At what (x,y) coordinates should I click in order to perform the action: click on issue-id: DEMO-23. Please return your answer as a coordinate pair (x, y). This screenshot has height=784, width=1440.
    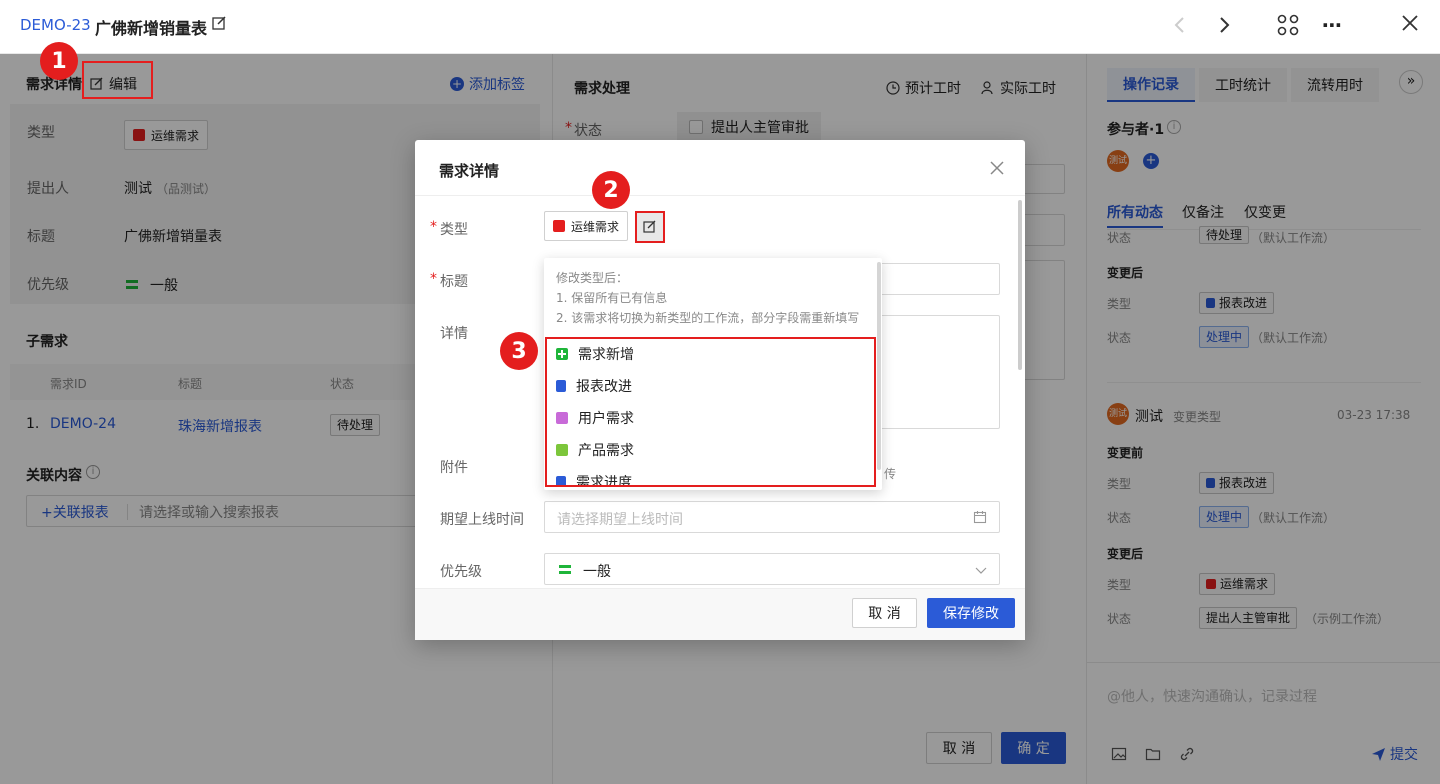
    Looking at the image, I should click on (55, 25).